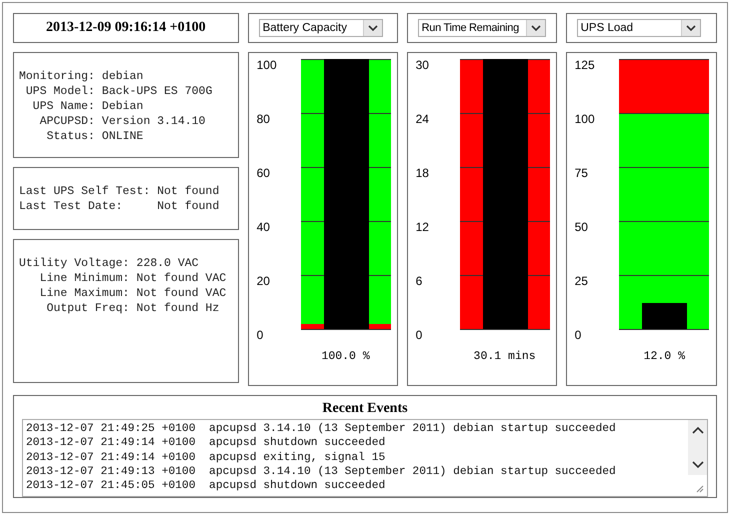  What do you see at coordinates (84, 191) in the screenshot?
I see `field-label: Last UPS Self Test:` at bounding box center [84, 191].